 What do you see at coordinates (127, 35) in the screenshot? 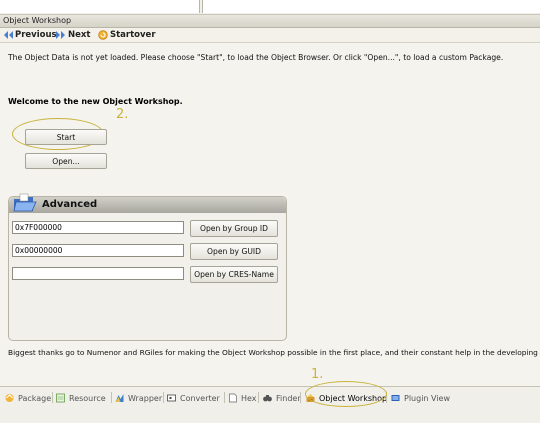
I see `startover-button: Startover` at bounding box center [127, 35].